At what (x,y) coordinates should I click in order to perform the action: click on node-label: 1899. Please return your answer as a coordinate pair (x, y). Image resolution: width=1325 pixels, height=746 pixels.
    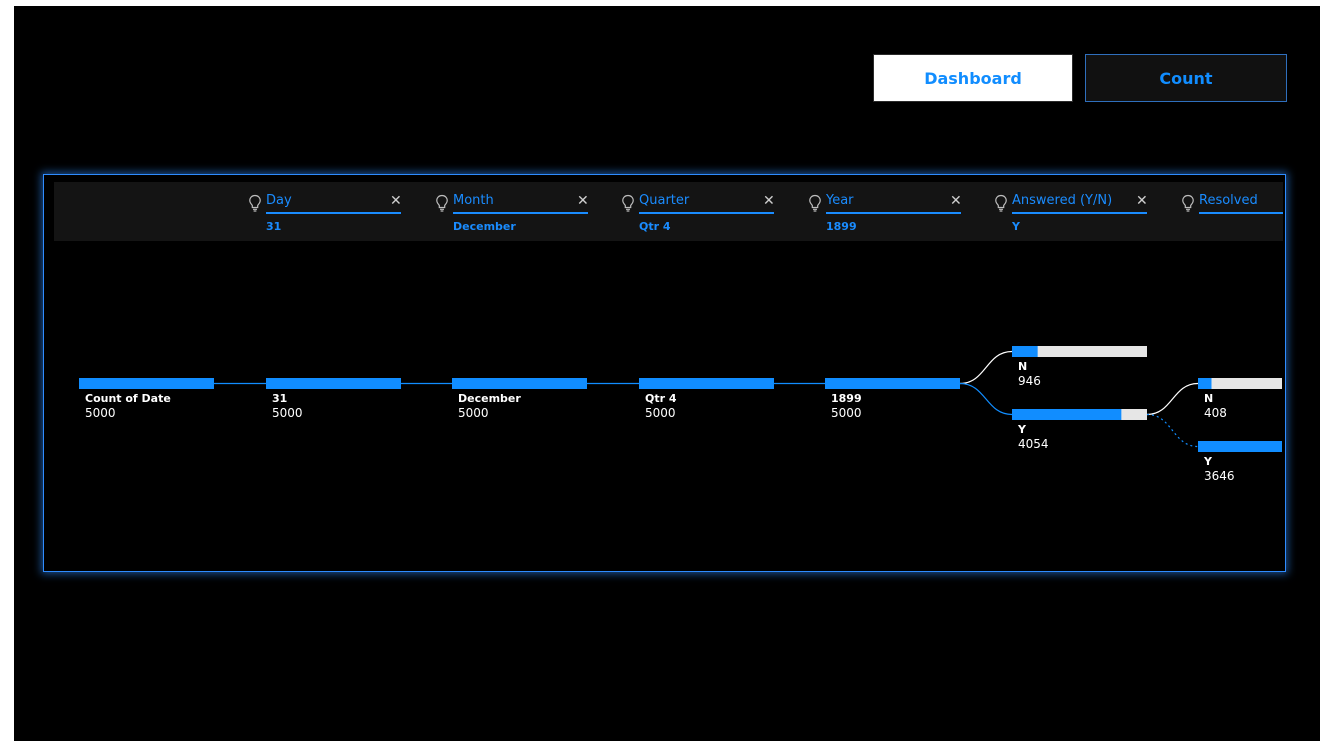
    Looking at the image, I should click on (846, 398).